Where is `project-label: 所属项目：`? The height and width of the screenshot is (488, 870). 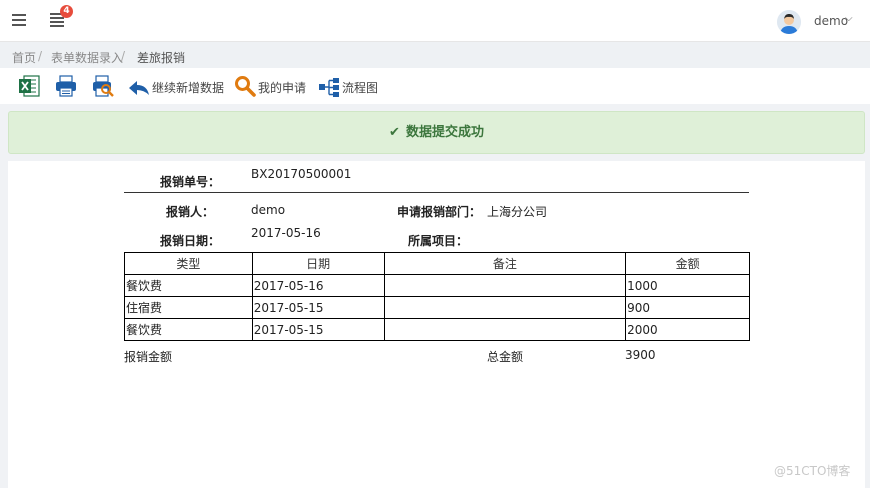
project-label: 所属项目： is located at coordinates (438, 241).